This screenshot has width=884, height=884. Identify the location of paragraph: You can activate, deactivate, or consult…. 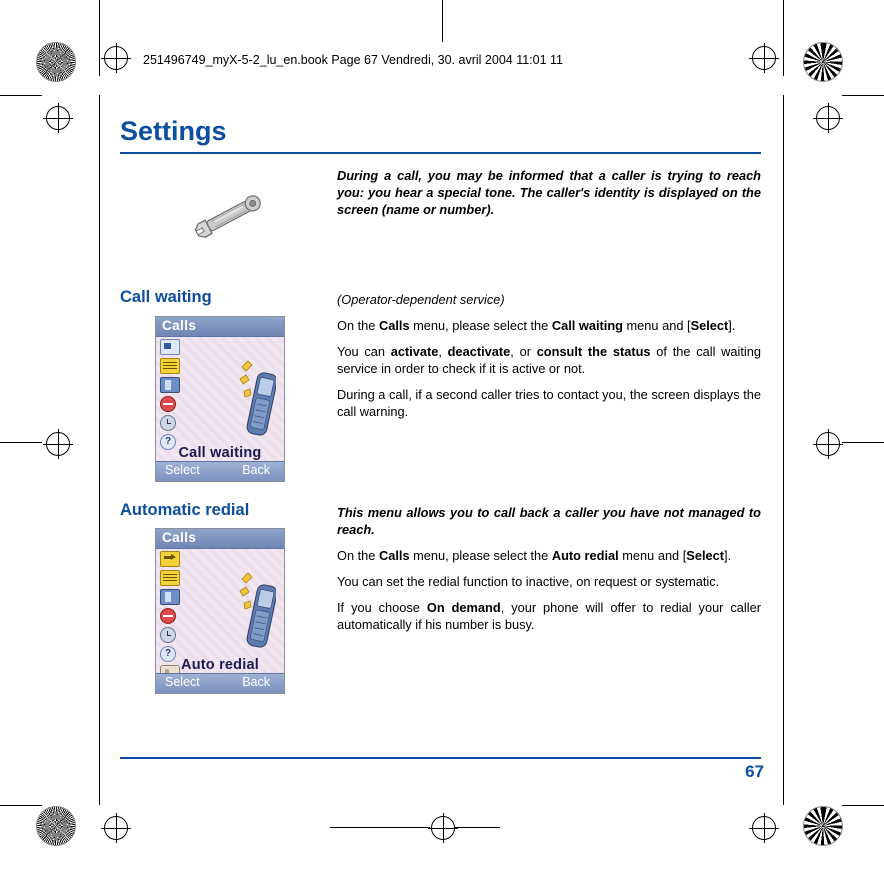
(549, 360).